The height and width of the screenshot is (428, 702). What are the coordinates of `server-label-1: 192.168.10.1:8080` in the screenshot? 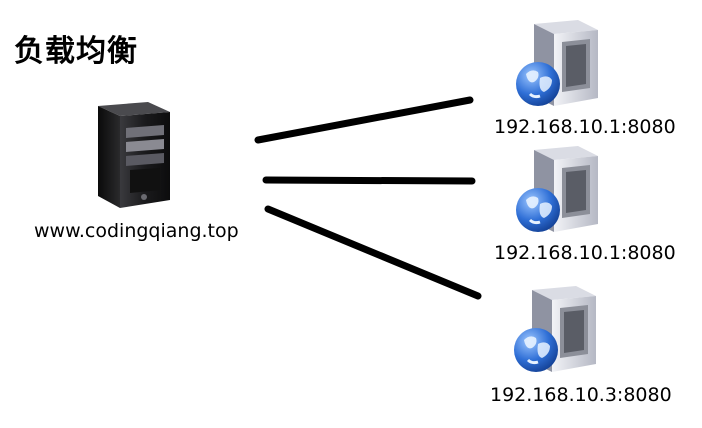 It's located at (585, 127).